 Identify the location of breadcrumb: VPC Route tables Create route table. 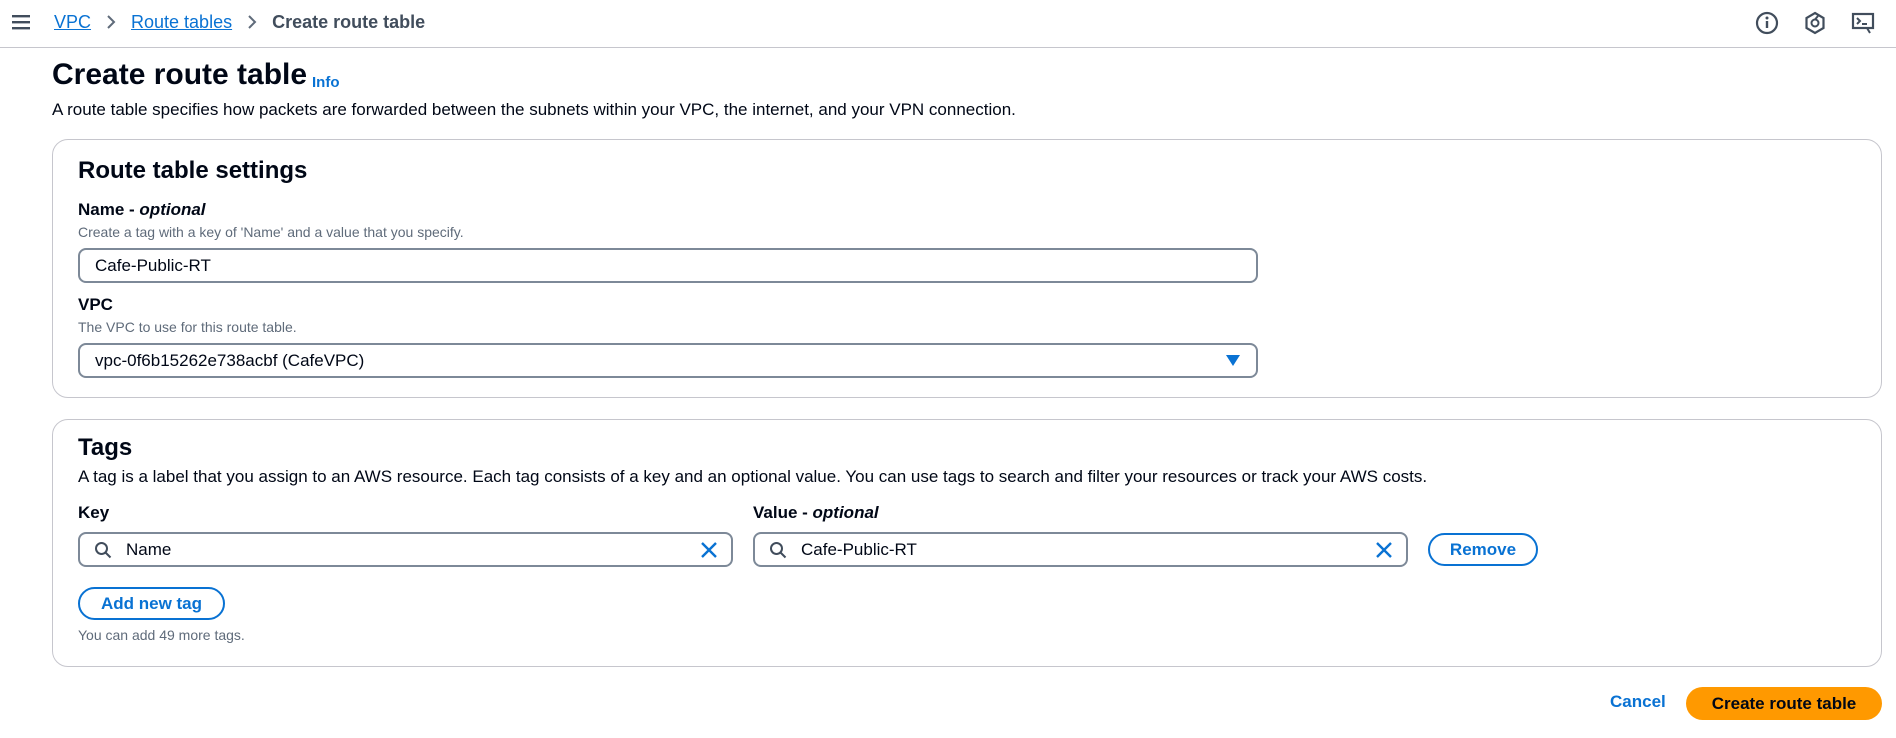
(239, 22).